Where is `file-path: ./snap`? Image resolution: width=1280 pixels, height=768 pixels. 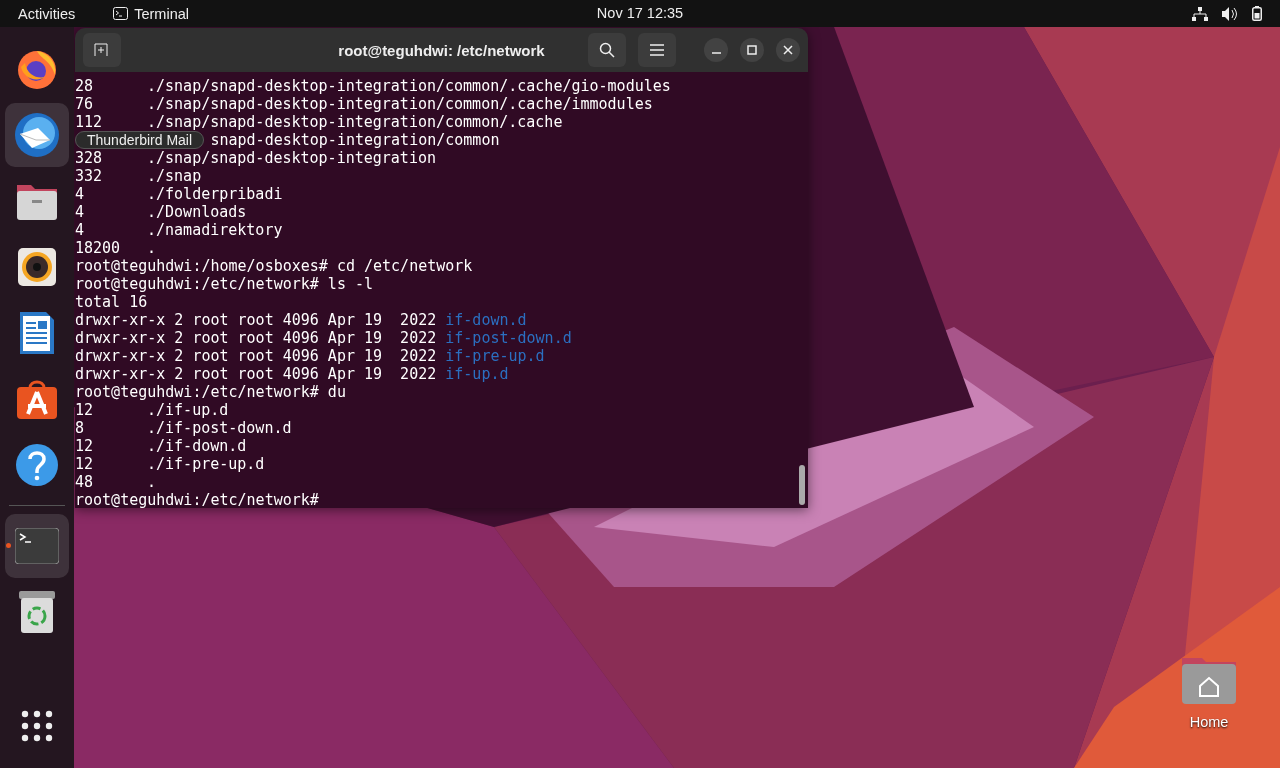 file-path: ./snap is located at coordinates (174, 176).